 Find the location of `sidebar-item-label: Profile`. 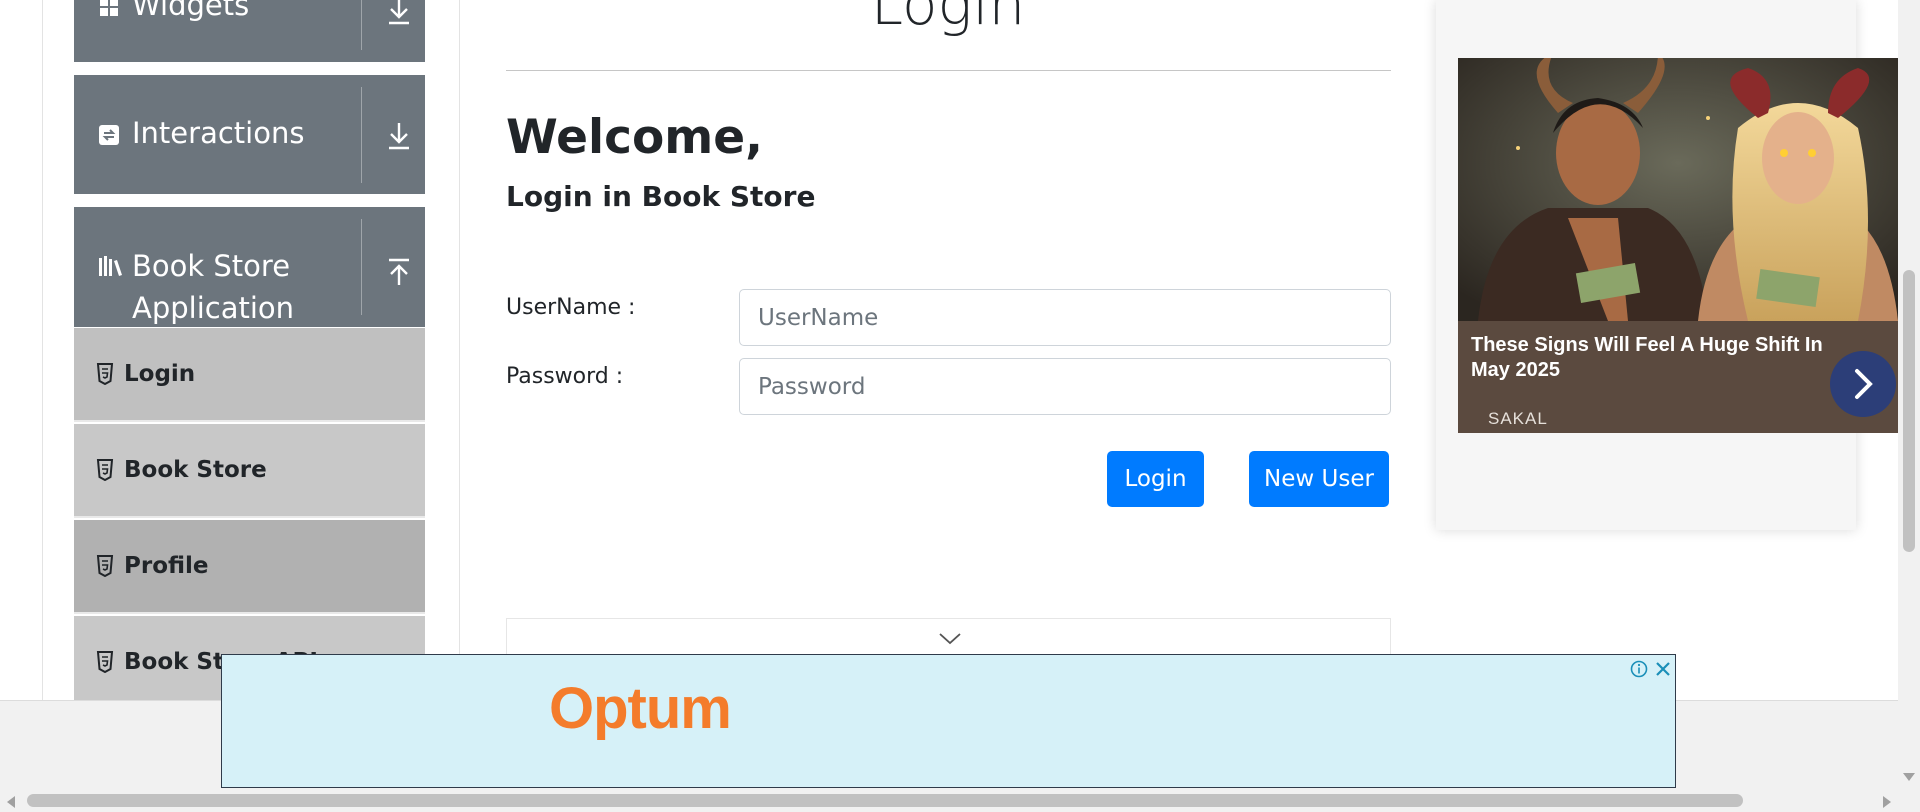

sidebar-item-label: Profile is located at coordinates (166, 566).